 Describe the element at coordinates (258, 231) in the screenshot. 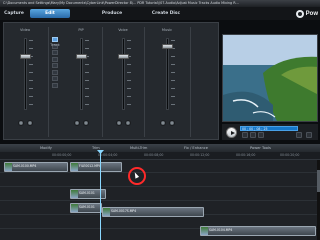

I see `timeline-clip: SAM-0104.MP4` at that location.